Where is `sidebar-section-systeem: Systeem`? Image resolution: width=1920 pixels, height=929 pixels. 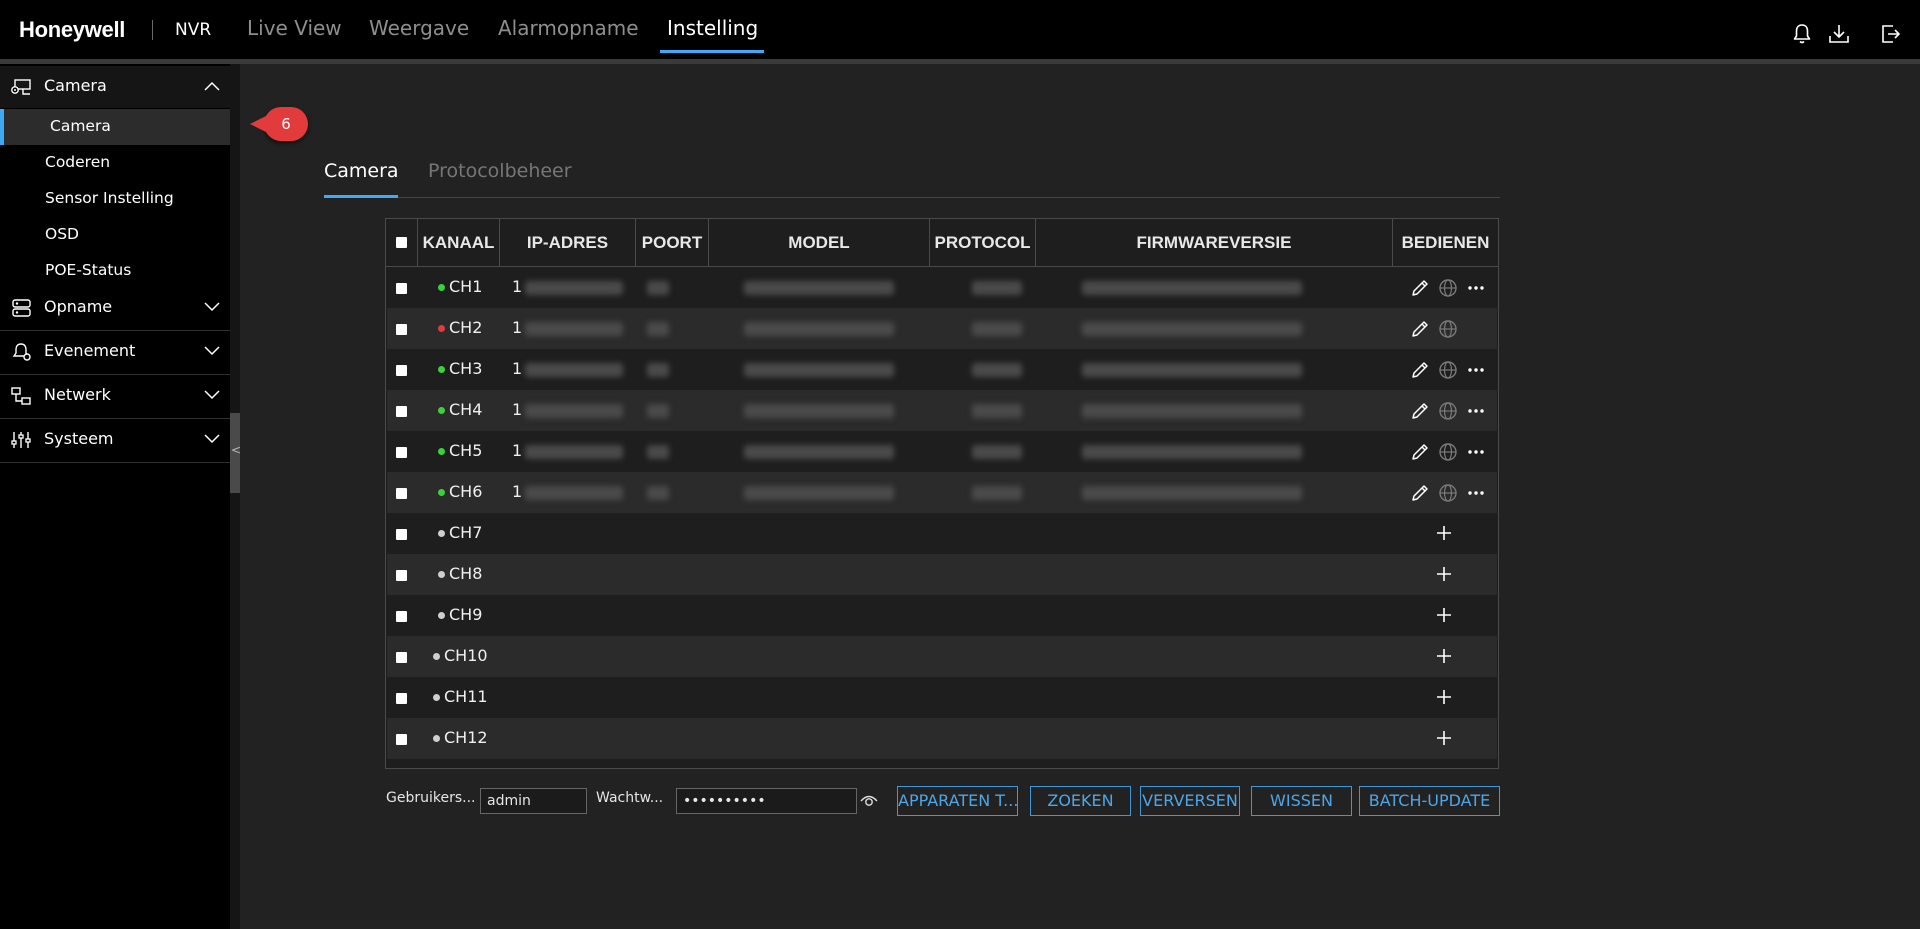
sidebar-section-systeem: Systeem is located at coordinates (115, 440).